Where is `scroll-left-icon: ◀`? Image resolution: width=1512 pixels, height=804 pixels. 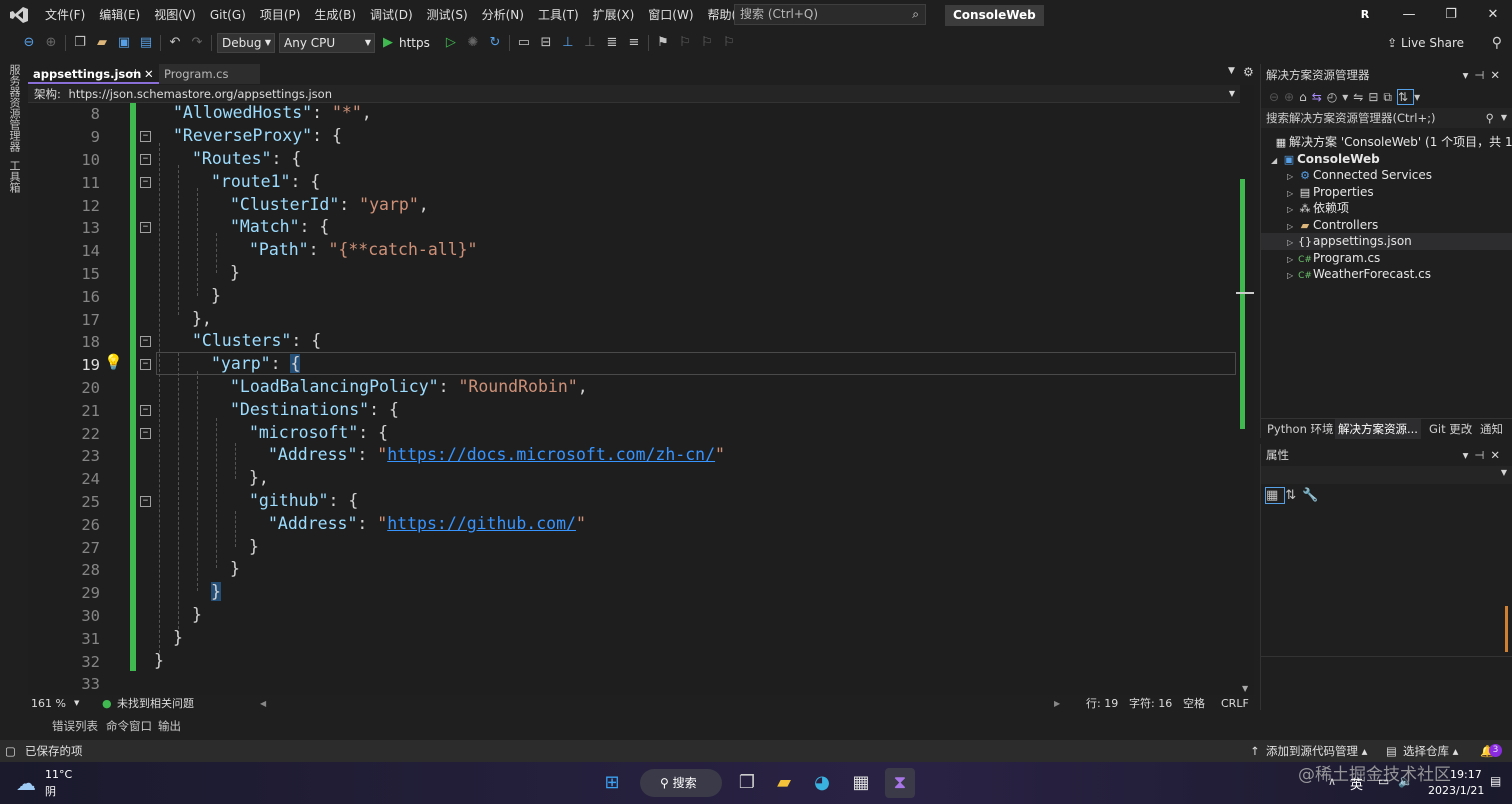 scroll-left-icon: ◀ is located at coordinates (263, 703).